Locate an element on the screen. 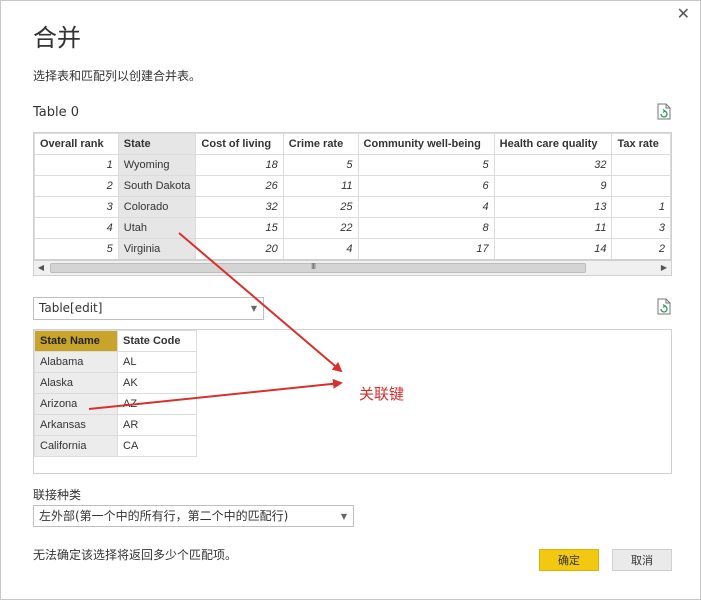 The height and width of the screenshot is (600, 701). table-cell: 22 is located at coordinates (320, 228).